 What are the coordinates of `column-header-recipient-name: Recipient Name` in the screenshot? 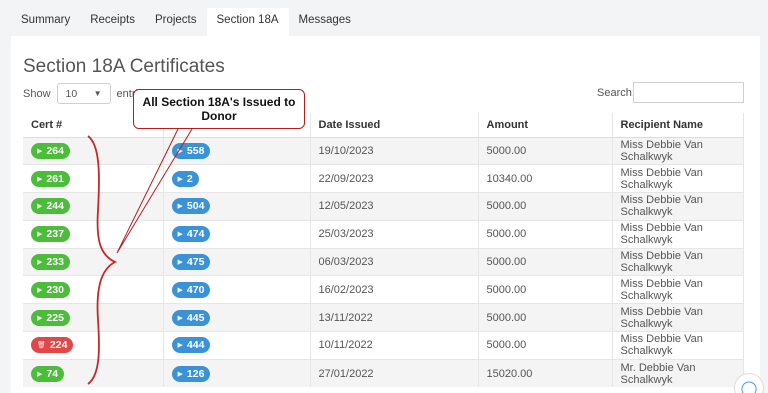 It's located at (678, 125).